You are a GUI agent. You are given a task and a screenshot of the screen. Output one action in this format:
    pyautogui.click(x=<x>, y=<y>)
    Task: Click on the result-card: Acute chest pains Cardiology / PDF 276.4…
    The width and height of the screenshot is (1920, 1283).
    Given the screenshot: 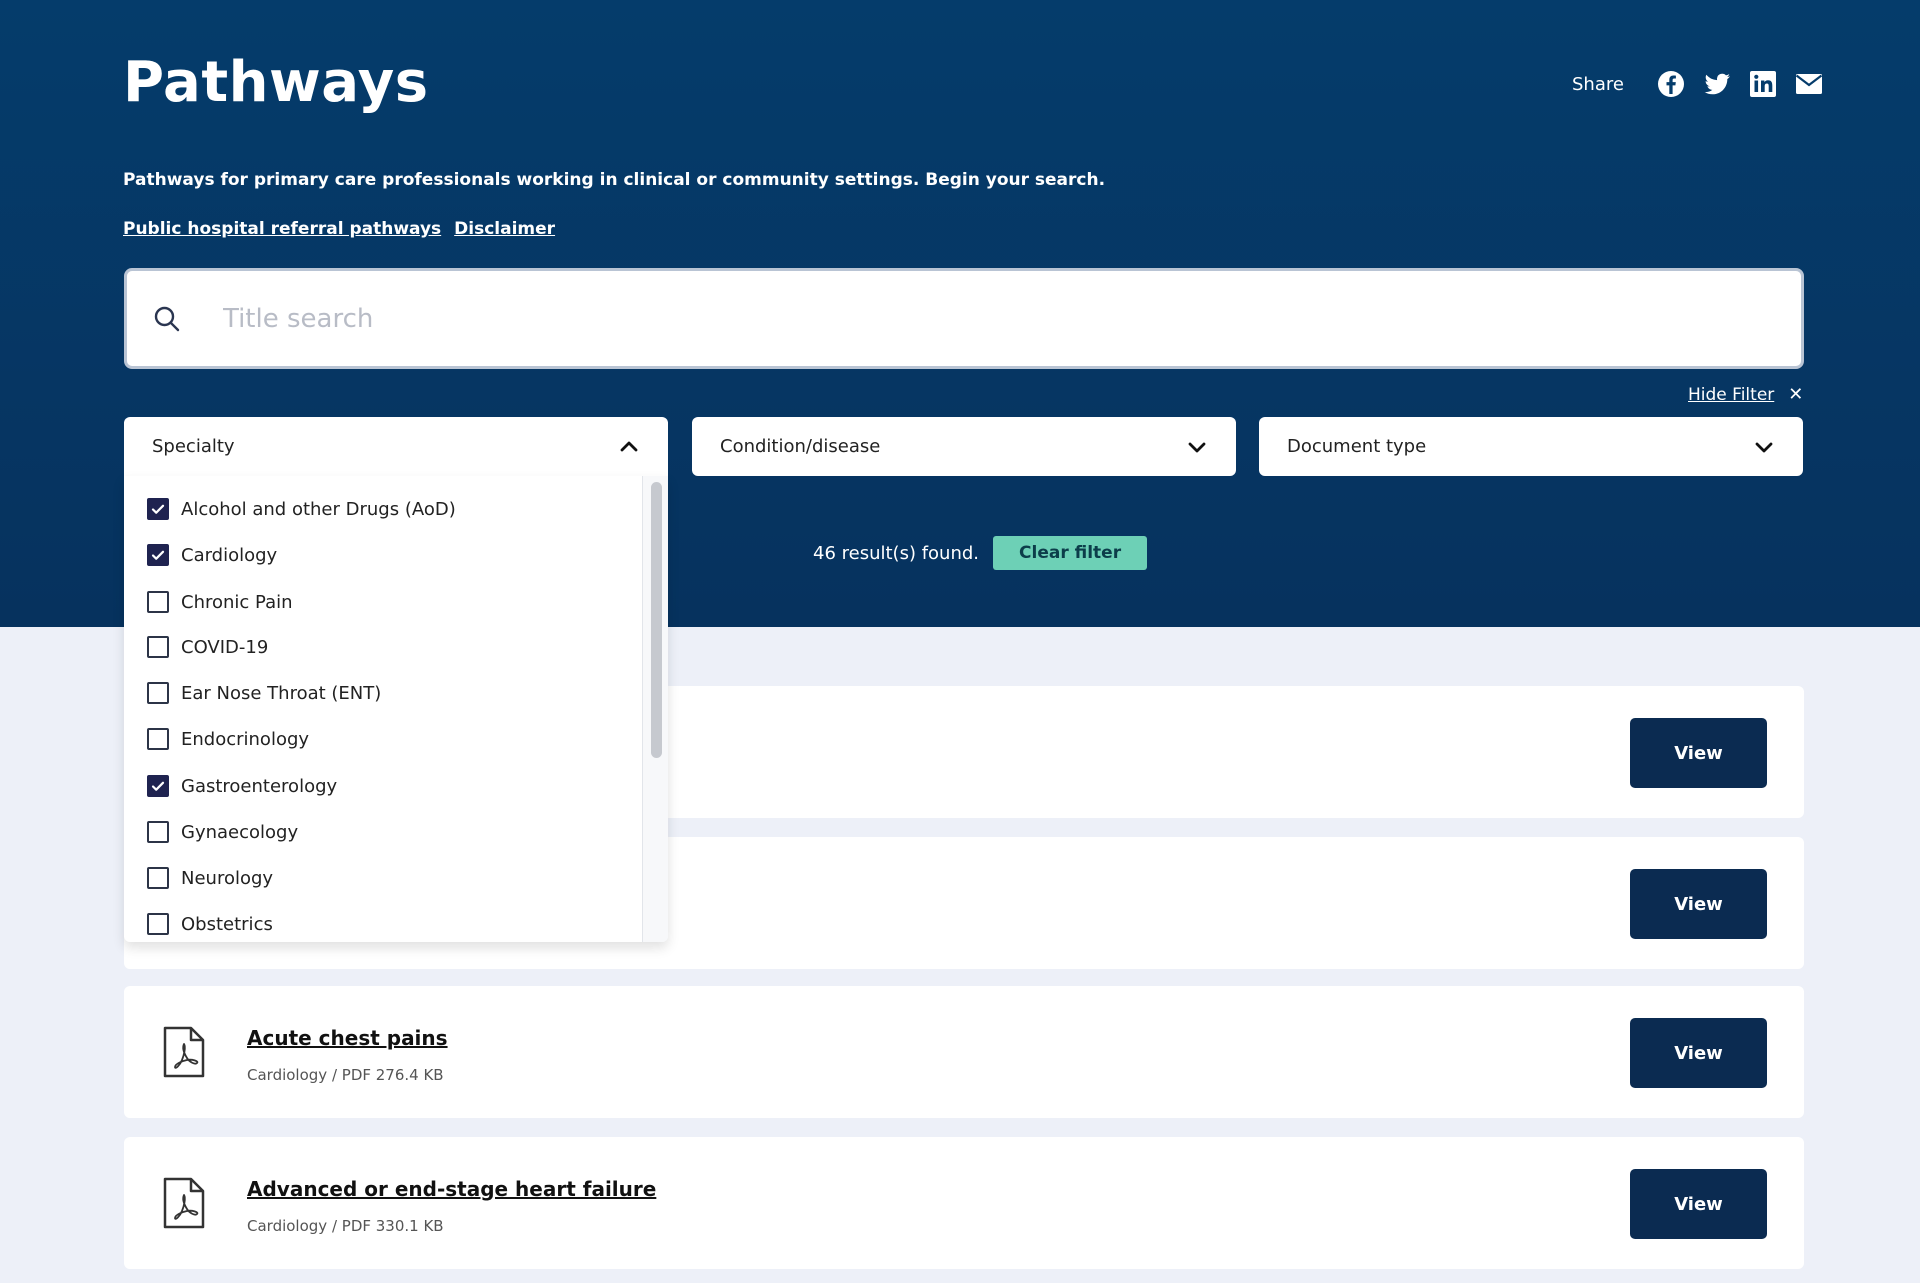 What is the action you would take?
    pyautogui.click(x=964, y=1052)
    